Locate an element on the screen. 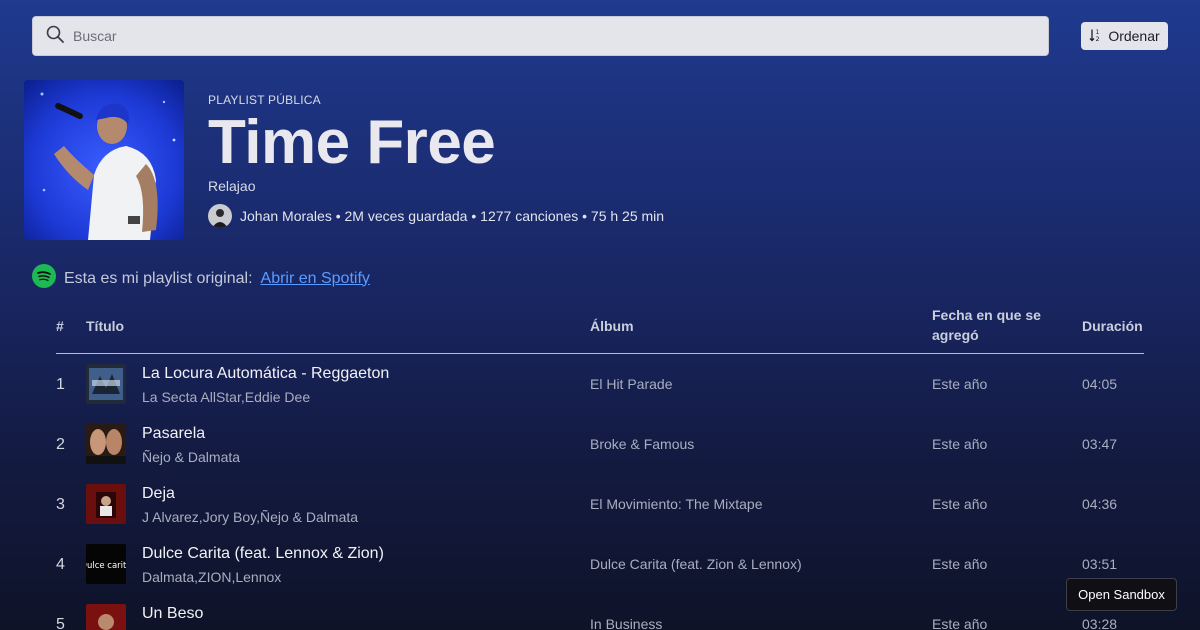  owner-avatar is located at coordinates (220, 216).